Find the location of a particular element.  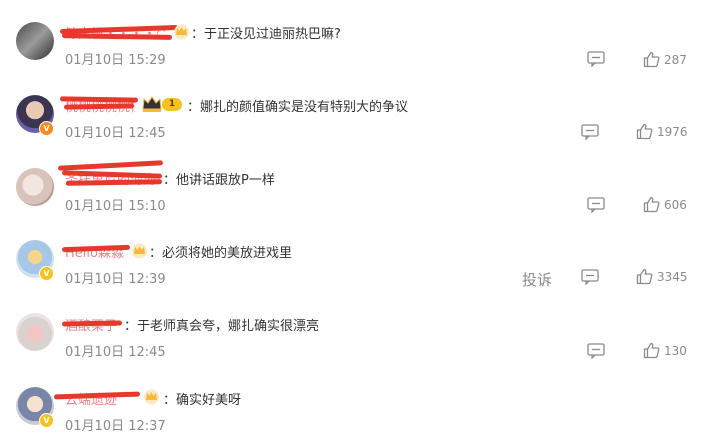

comment-text: ：确实好美呀 is located at coordinates (202, 400).